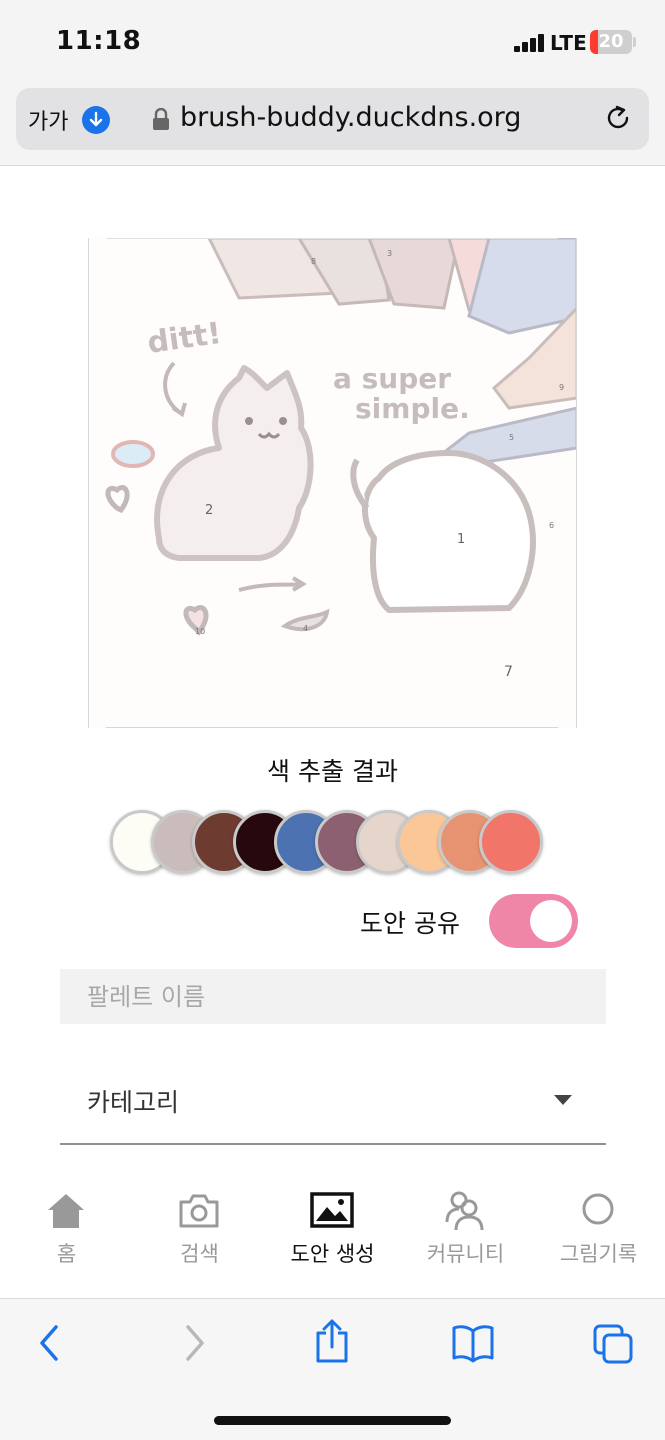 This screenshot has width=665, height=1440. I want to click on region-number: 8, so click(313, 261).